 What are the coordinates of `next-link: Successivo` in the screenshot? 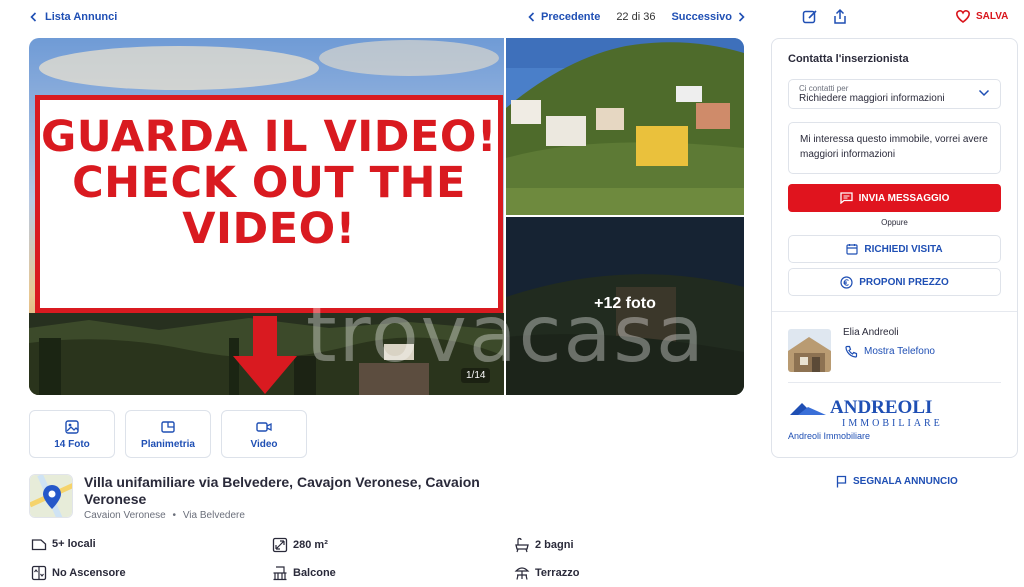 It's located at (708, 17).